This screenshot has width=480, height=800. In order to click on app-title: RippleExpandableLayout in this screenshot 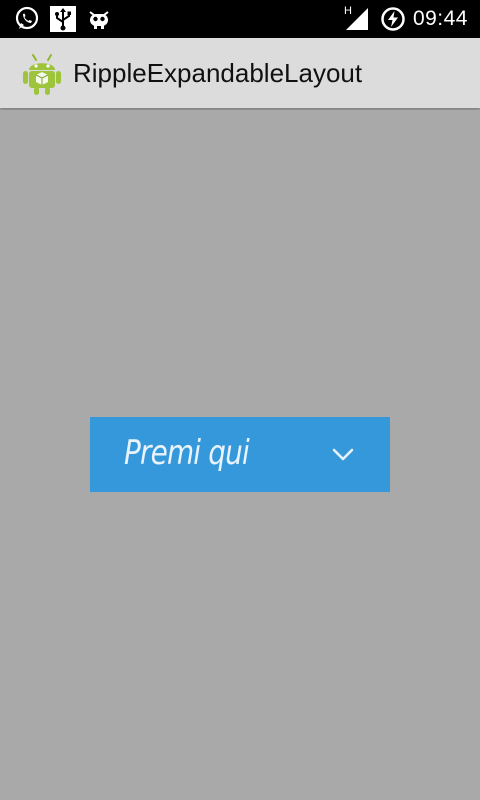, I will do `click(218, 73)`.